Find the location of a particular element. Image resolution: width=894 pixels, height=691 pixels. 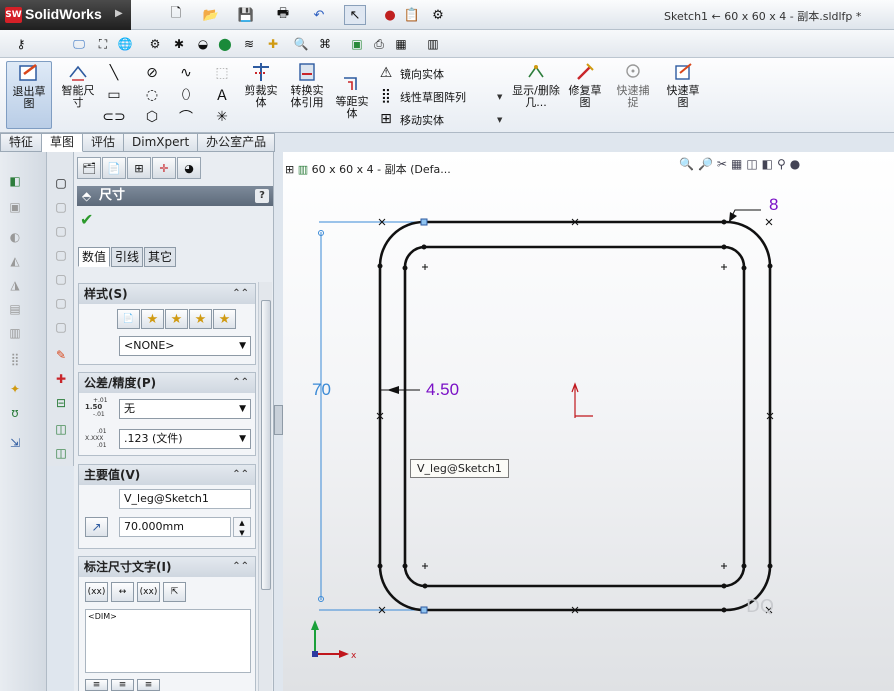

arc-icon: ◌ is located at coordinates (152, 95).